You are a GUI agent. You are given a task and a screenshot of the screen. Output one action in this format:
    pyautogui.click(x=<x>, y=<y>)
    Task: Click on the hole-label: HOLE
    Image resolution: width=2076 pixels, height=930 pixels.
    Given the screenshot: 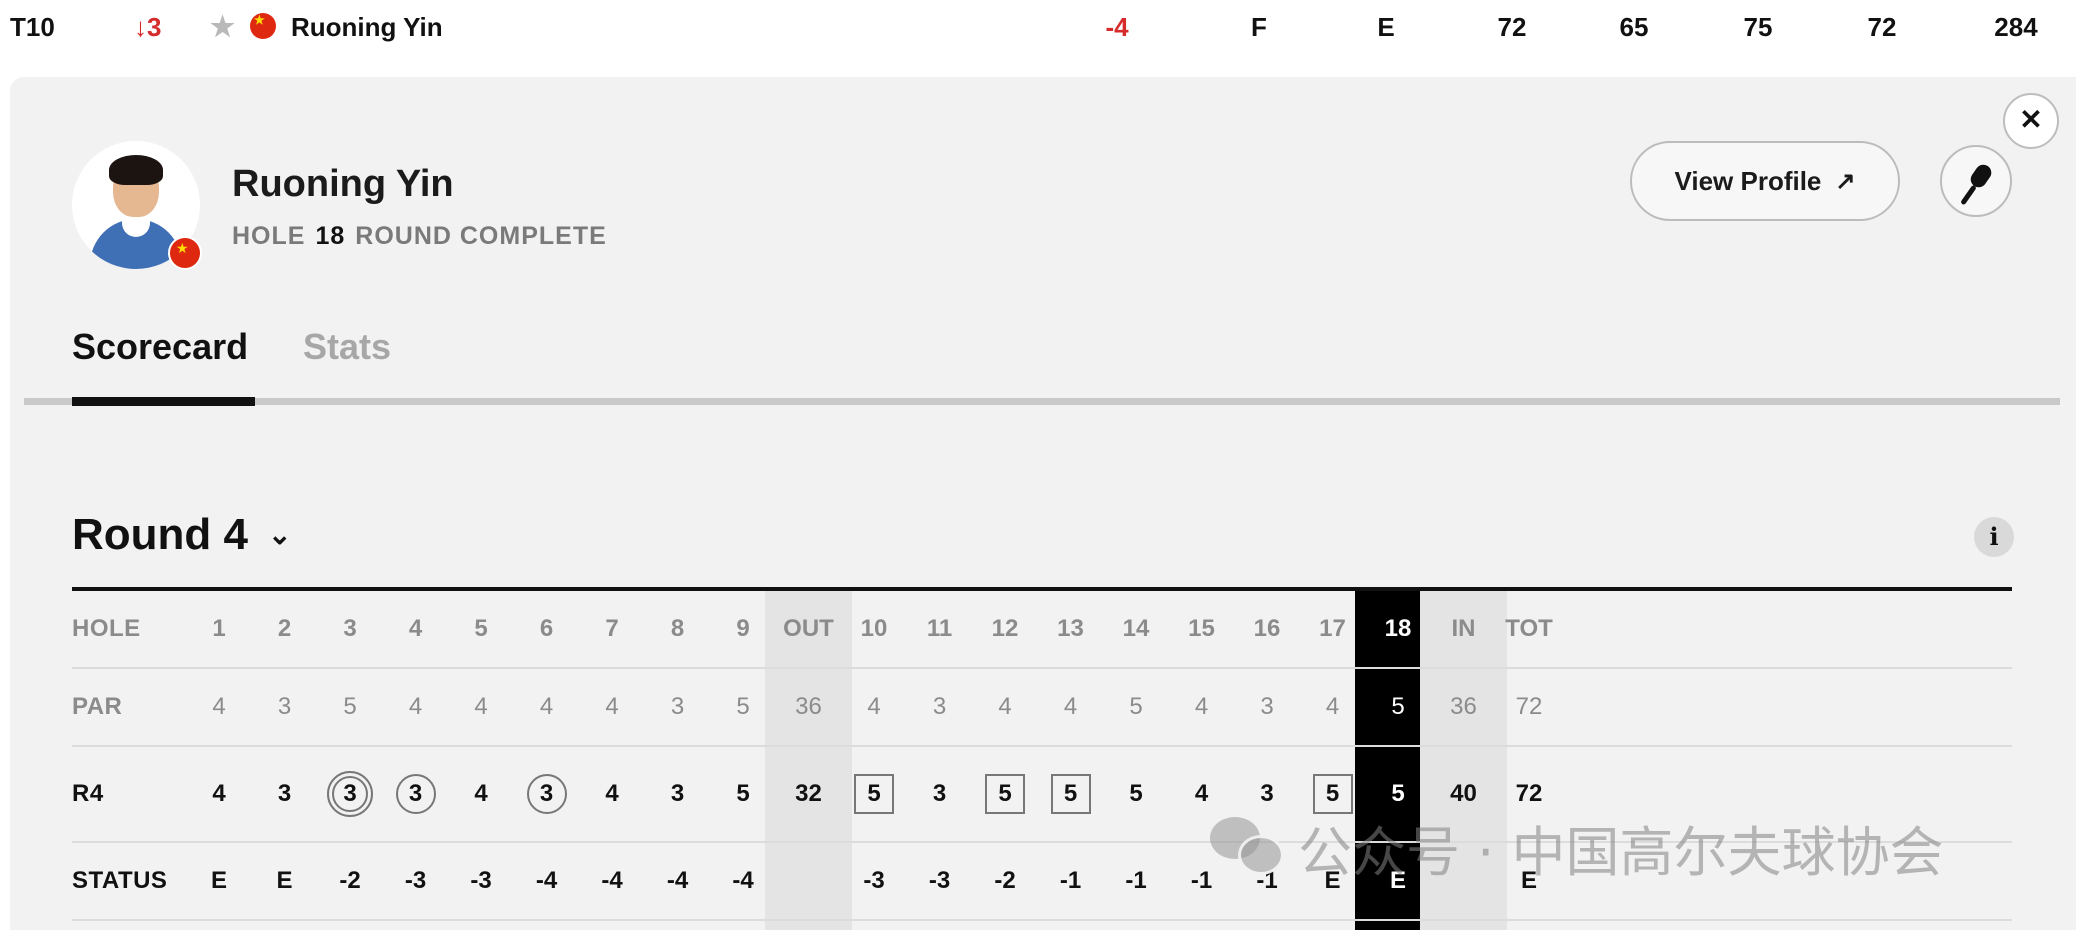 What is the action you would take?
    pyautogui.click(x=269, y=236)
    